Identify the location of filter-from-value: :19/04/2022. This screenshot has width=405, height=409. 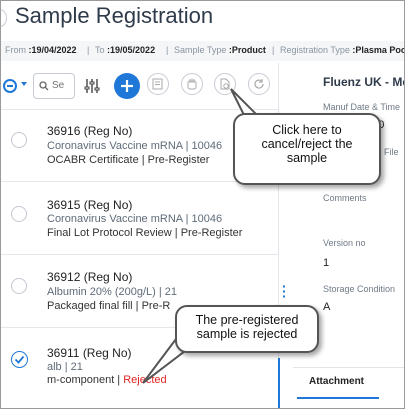
(52, 50).